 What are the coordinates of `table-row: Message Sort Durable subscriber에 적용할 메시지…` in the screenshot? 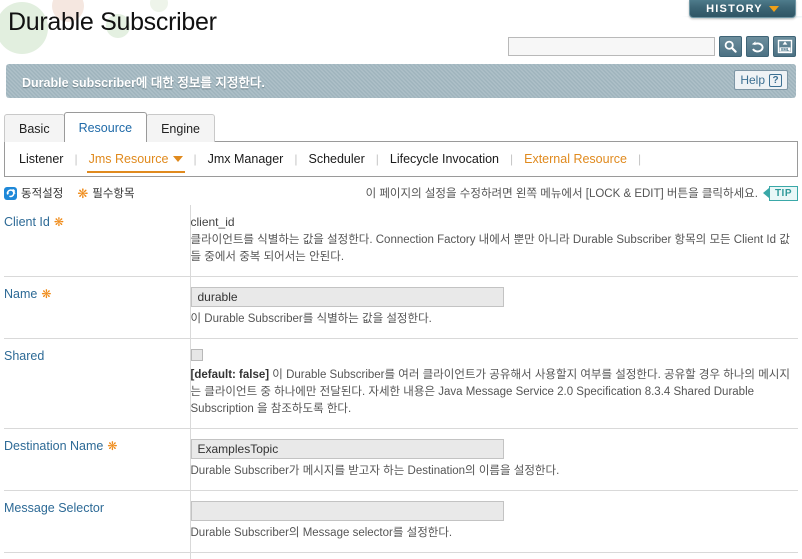 It's located at (401, 555).